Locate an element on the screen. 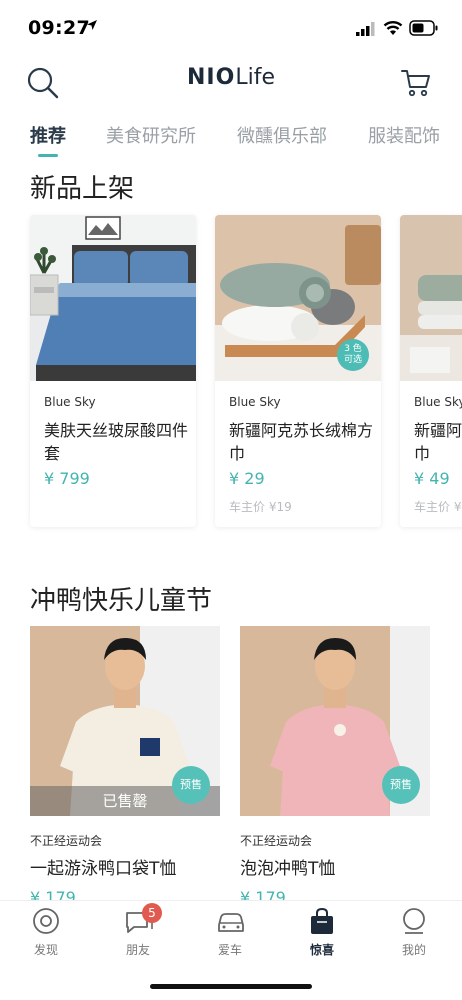 This screenshot has width=462, height=1000. color-options-badge: 3 色 可选 is located at coordinates (353, 355).